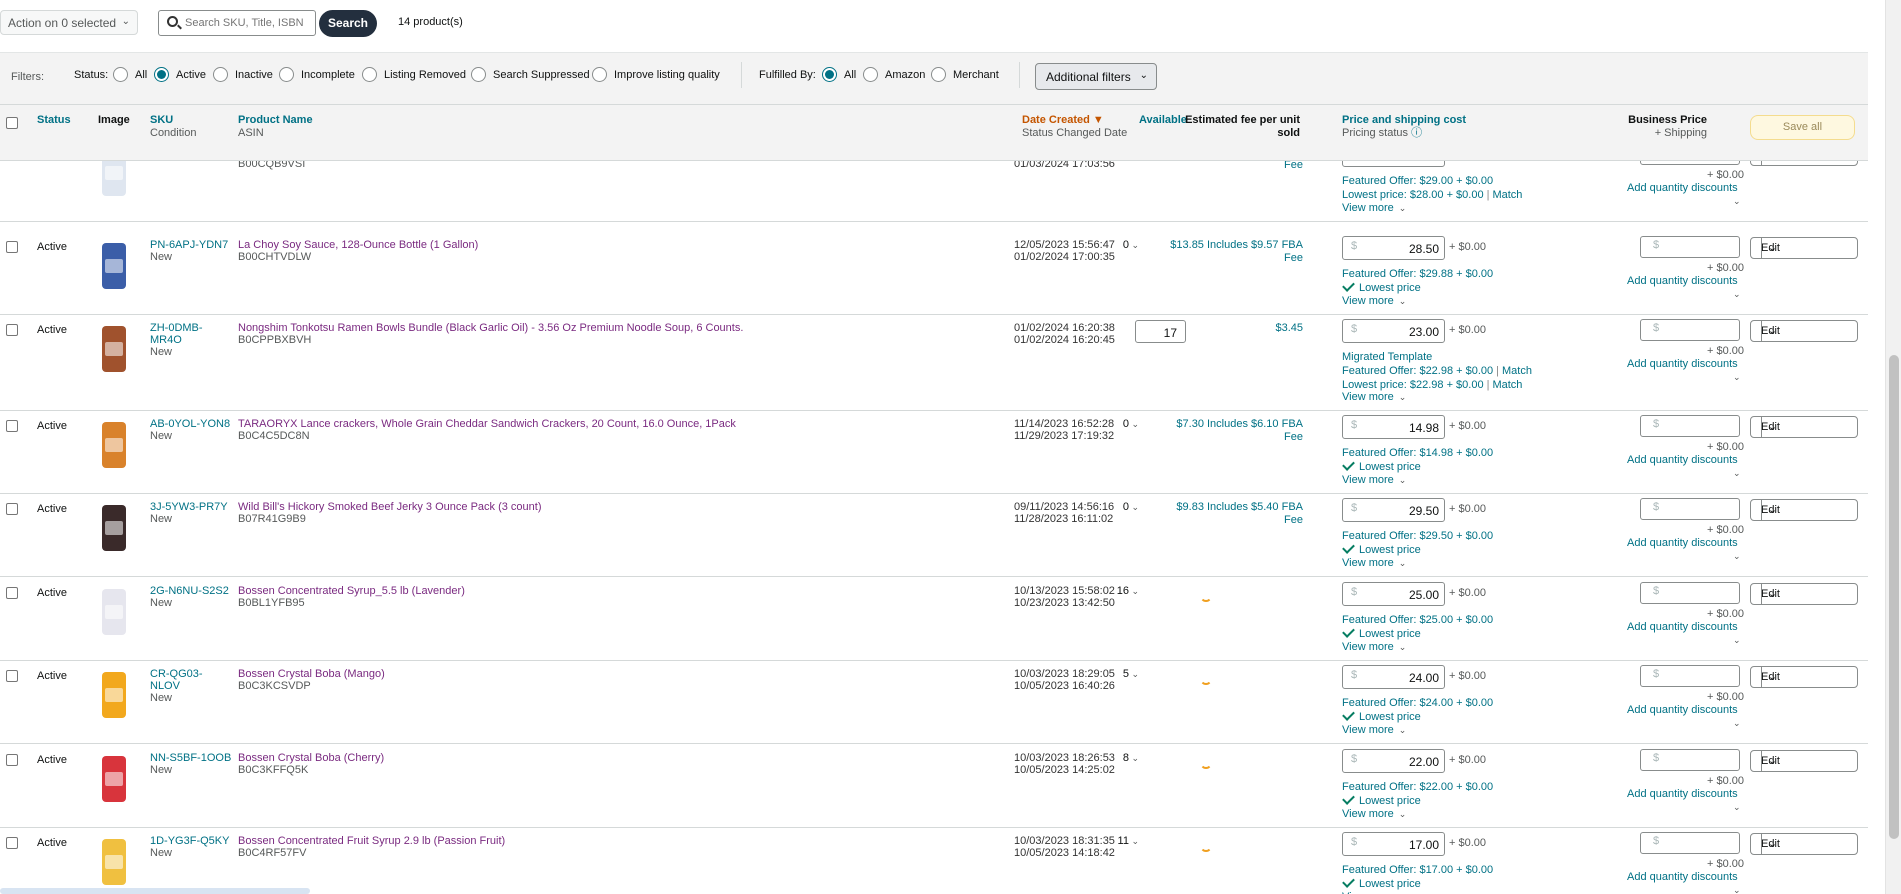 The image size is (1901, 894). I want to click on price-input: $14.98, so click(1393, 427).